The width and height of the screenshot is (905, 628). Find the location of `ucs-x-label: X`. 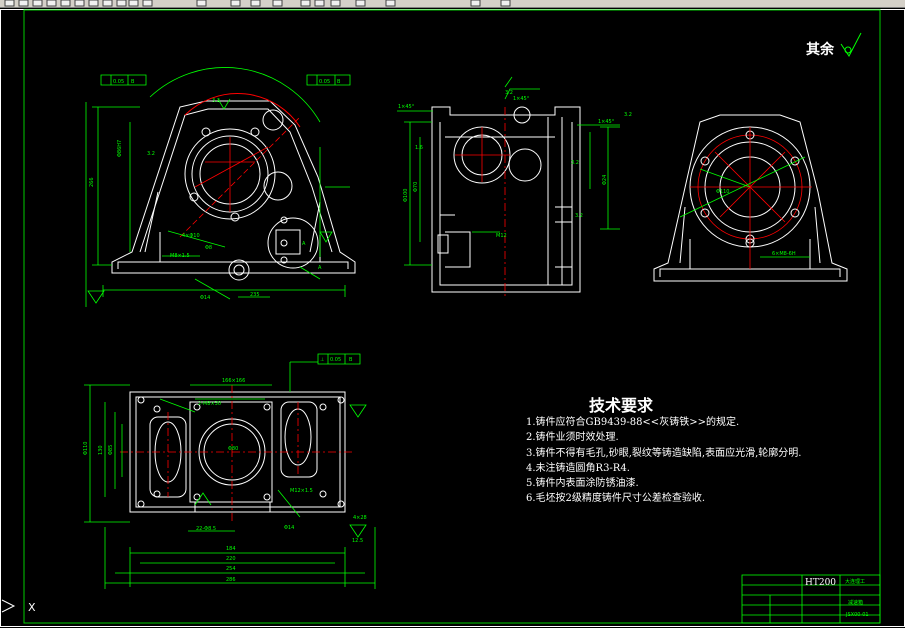

ucs-x-label: X is located at coordinates (32, 607).